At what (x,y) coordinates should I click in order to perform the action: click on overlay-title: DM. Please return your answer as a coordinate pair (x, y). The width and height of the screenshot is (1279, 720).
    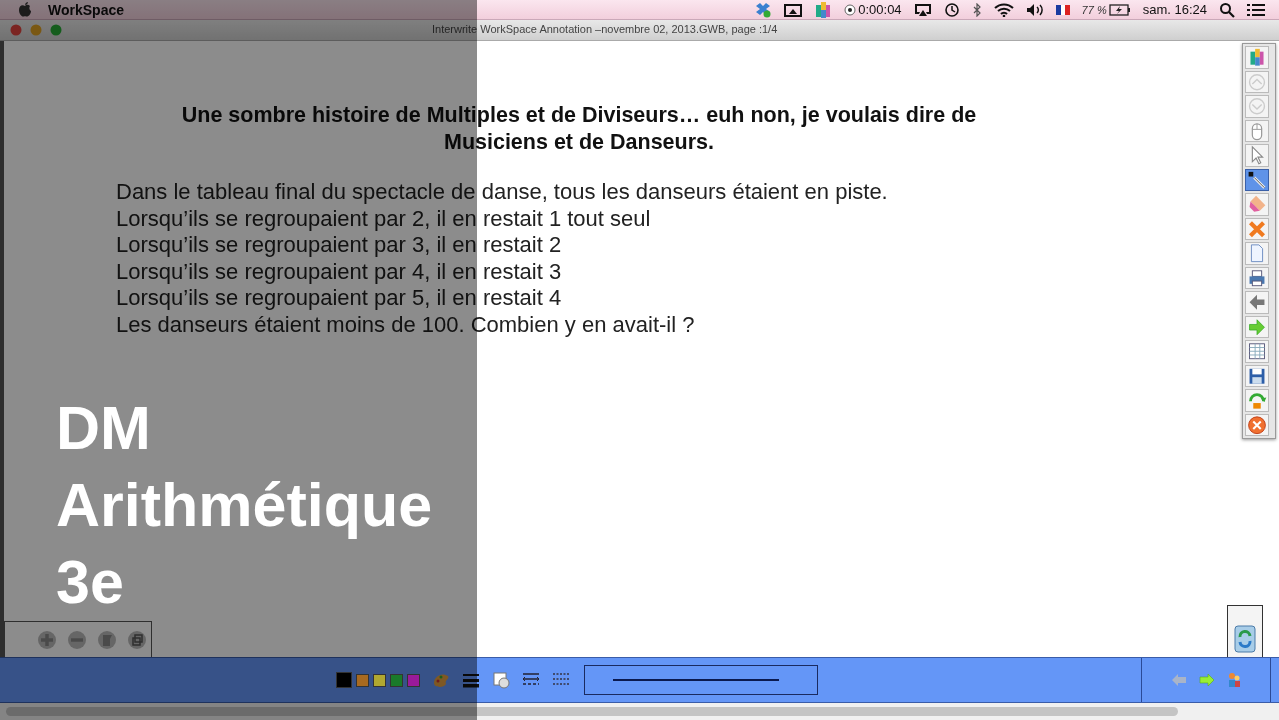
    Looking at the image, I should click on (104, 428).